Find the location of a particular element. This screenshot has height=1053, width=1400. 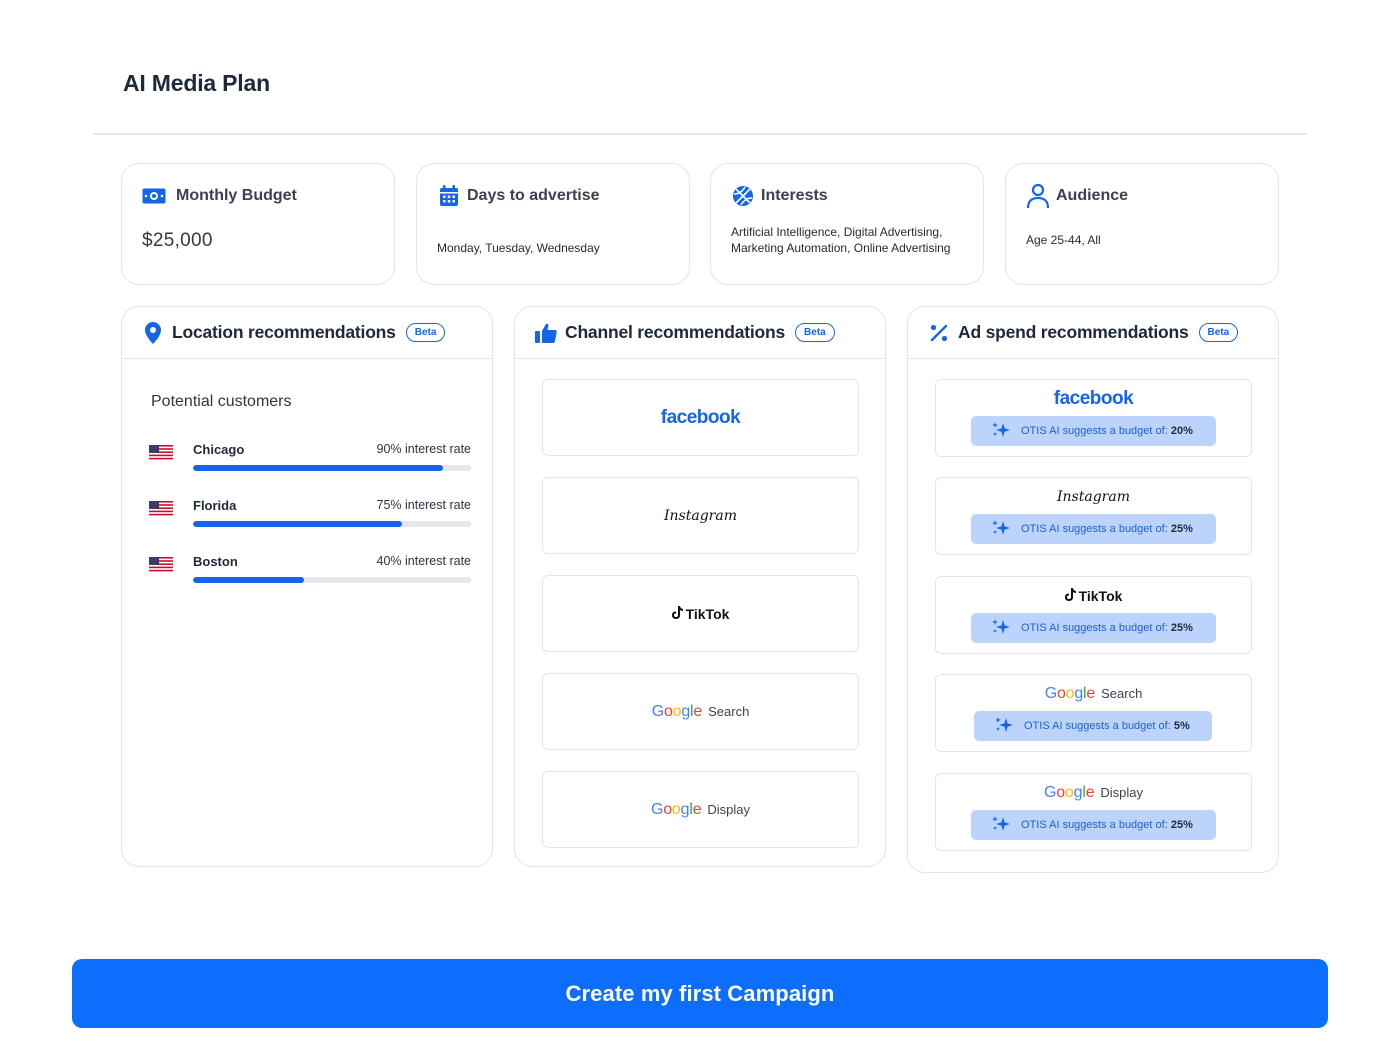

monthly-budget-value: $25,000 is located at coordinates (177, 240).